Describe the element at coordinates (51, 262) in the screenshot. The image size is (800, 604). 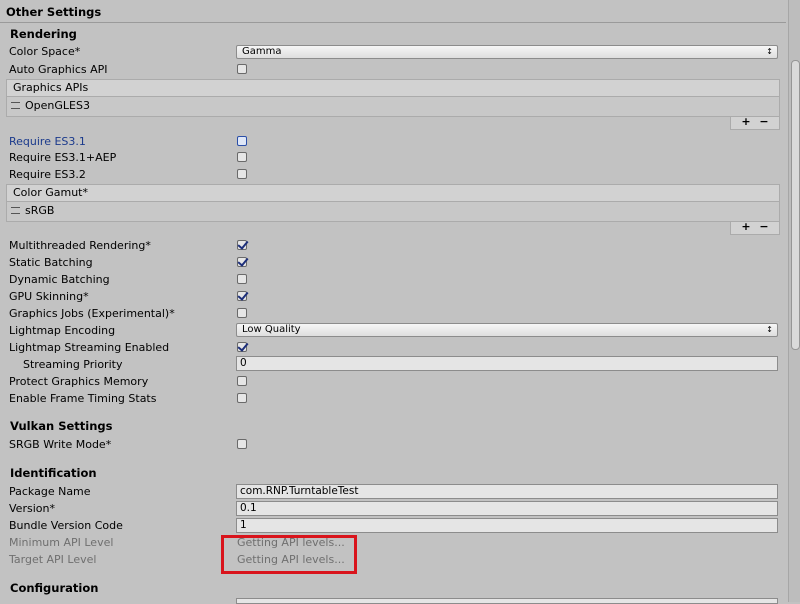
I see `static-batching-label: Static Batching` at that location.